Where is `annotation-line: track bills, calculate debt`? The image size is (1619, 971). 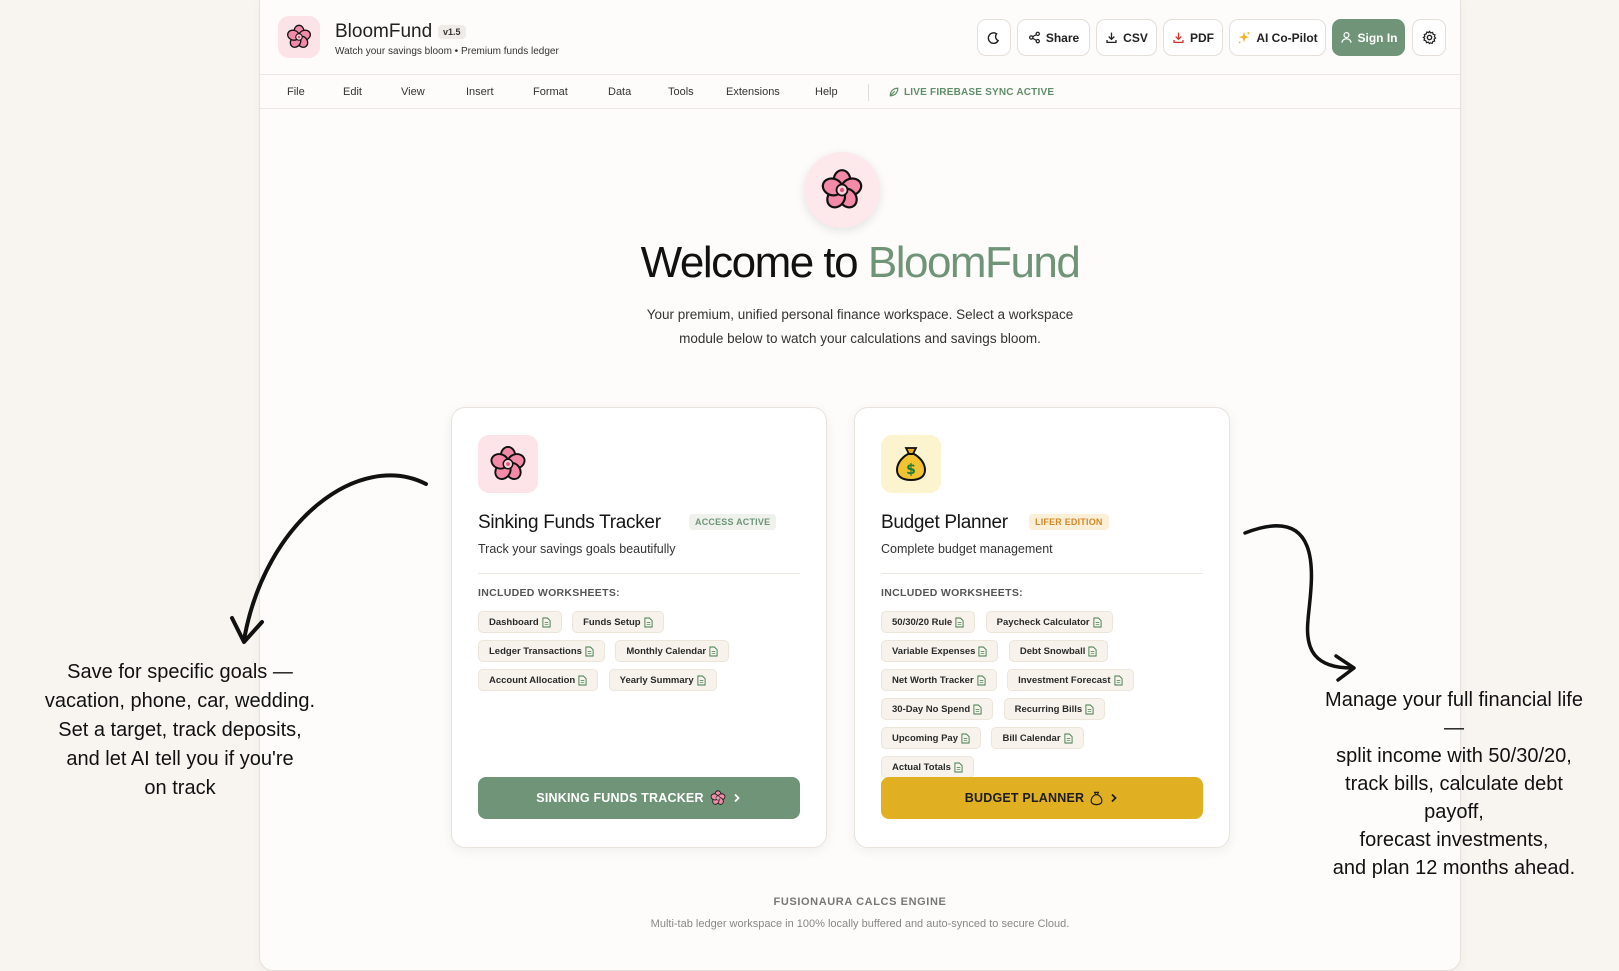
annotation-line: track bills, calculate debt is located at coordinates (1454, 784).